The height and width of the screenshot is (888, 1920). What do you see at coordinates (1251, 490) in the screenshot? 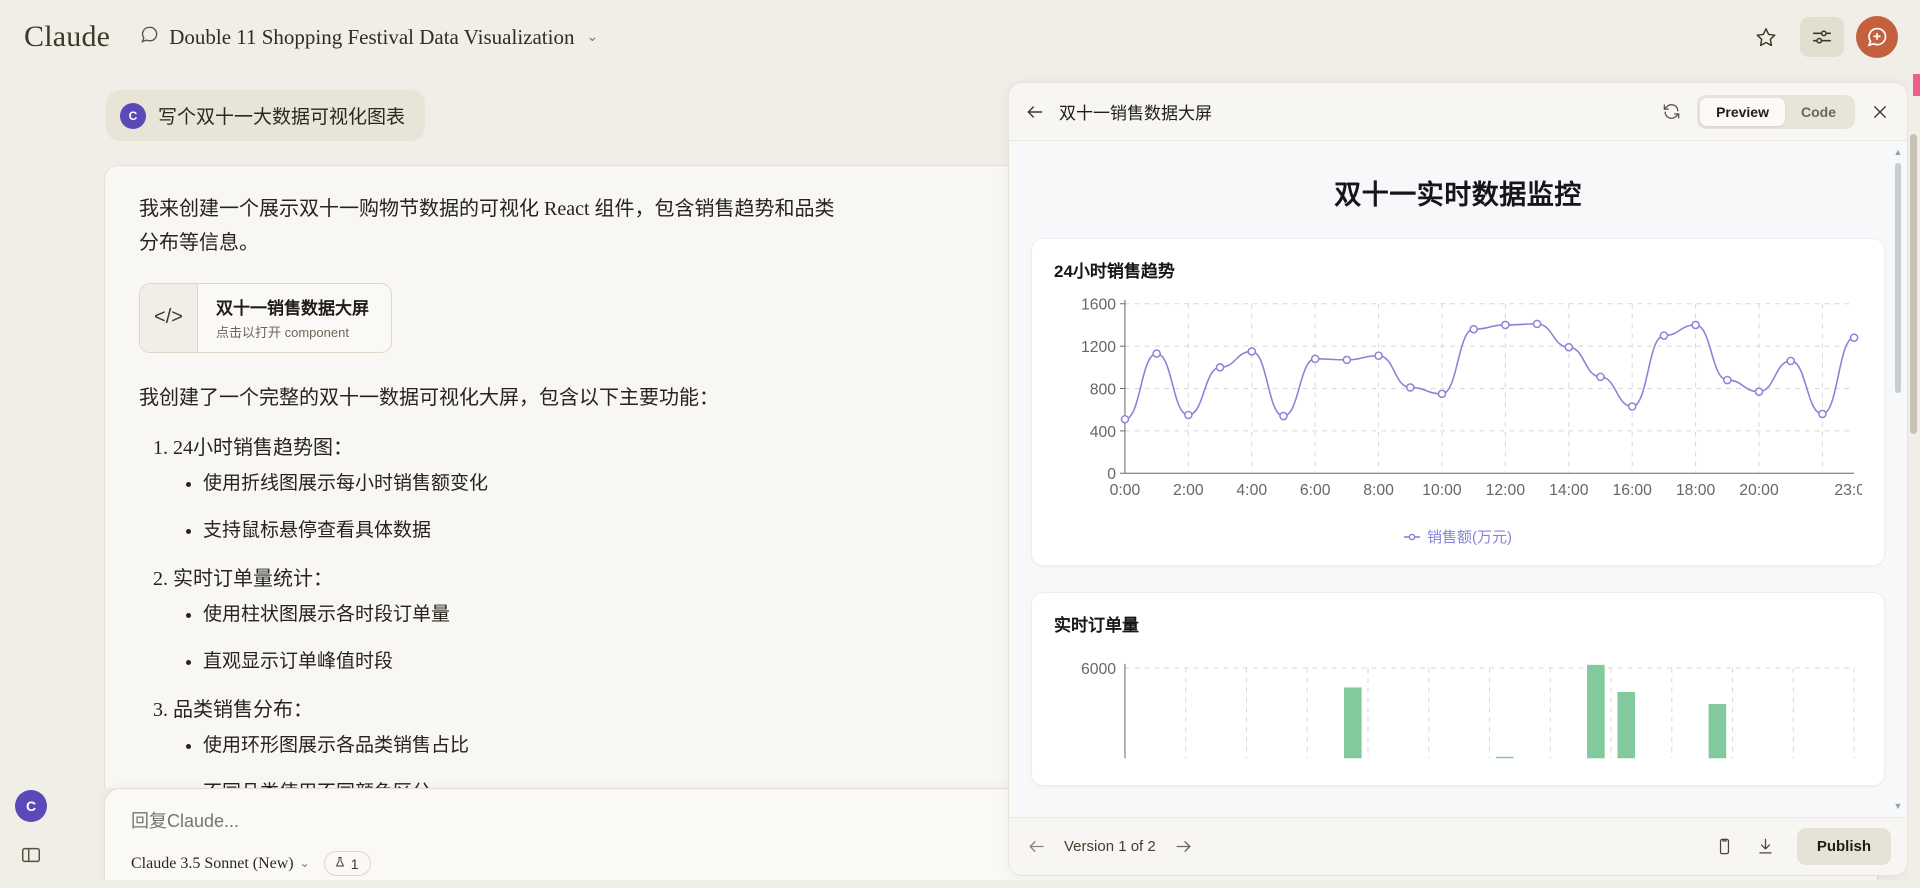
I see `svg-text: 4:00` at bounding box center [1251, 490].